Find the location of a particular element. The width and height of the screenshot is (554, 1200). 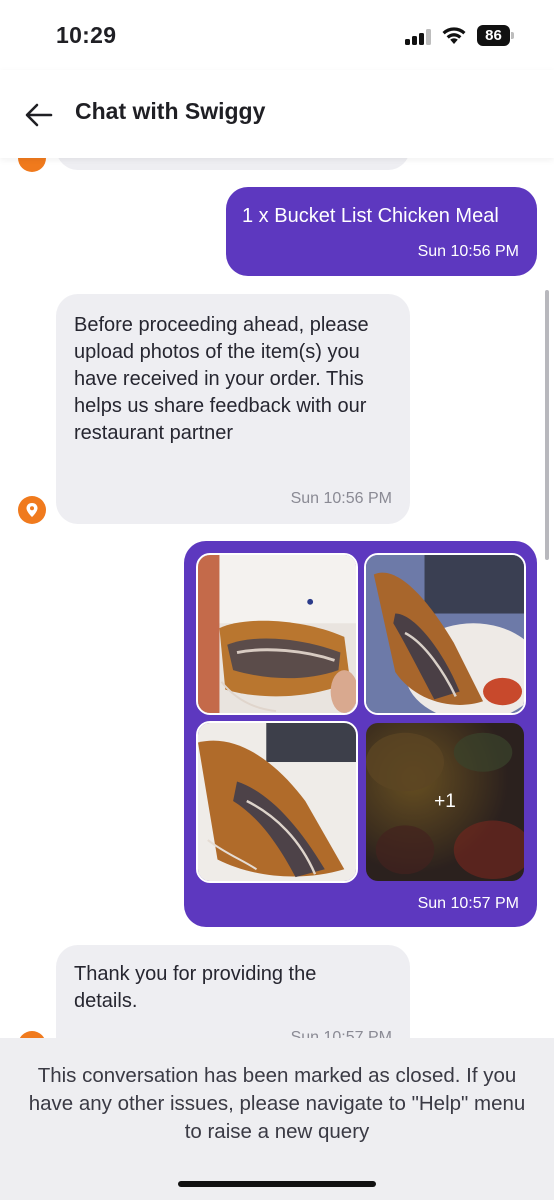

wifi-icon is located at coordinates (454, 35).